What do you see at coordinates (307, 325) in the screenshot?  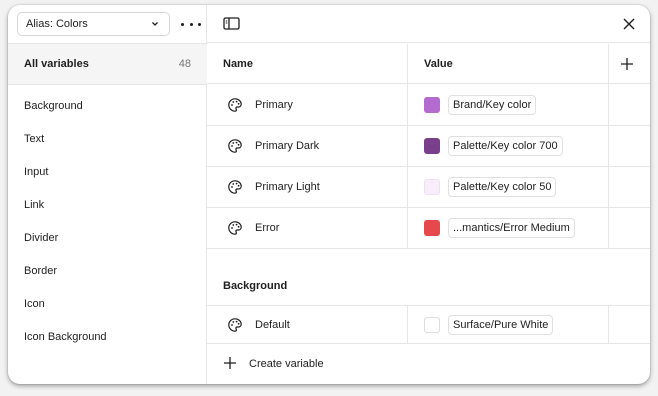 I see `variable-name-cell: Default` at bounding box center [307, 325].